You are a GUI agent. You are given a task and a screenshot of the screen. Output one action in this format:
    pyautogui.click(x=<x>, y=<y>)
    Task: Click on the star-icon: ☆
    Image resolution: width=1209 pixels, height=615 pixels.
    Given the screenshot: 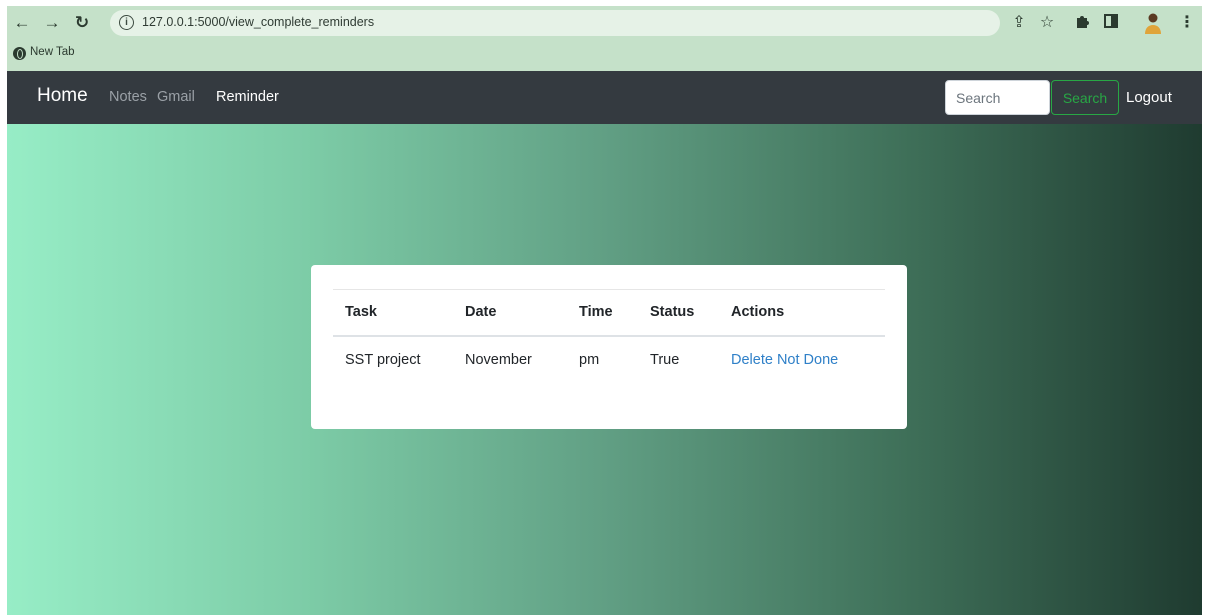 What is the action you would take?
    pyautogui.click(x=1047, y=23)
    